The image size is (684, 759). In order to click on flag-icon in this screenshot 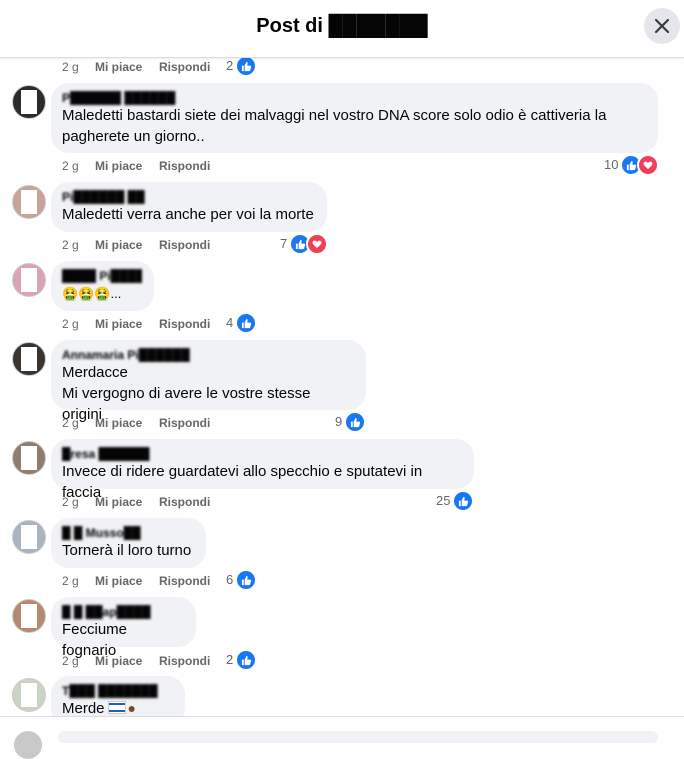, I will do `click(116, 707)`.